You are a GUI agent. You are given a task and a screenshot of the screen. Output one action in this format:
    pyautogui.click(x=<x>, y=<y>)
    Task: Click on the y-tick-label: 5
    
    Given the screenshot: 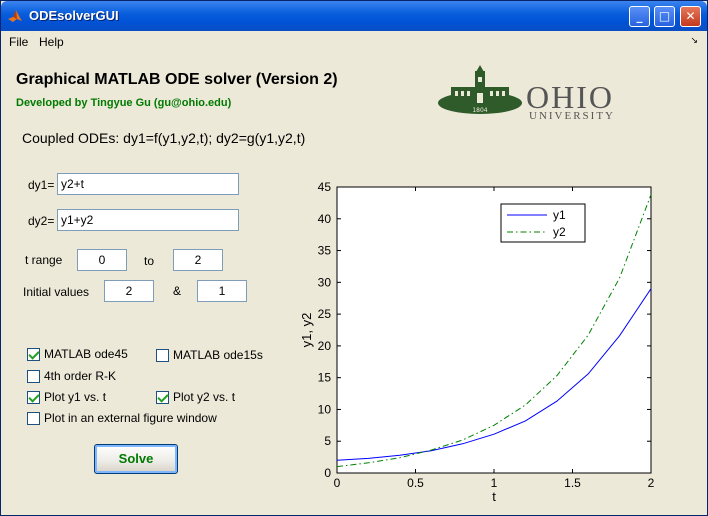 What is the action you would take?
    pyautogui.click(x=327, y=441)
    